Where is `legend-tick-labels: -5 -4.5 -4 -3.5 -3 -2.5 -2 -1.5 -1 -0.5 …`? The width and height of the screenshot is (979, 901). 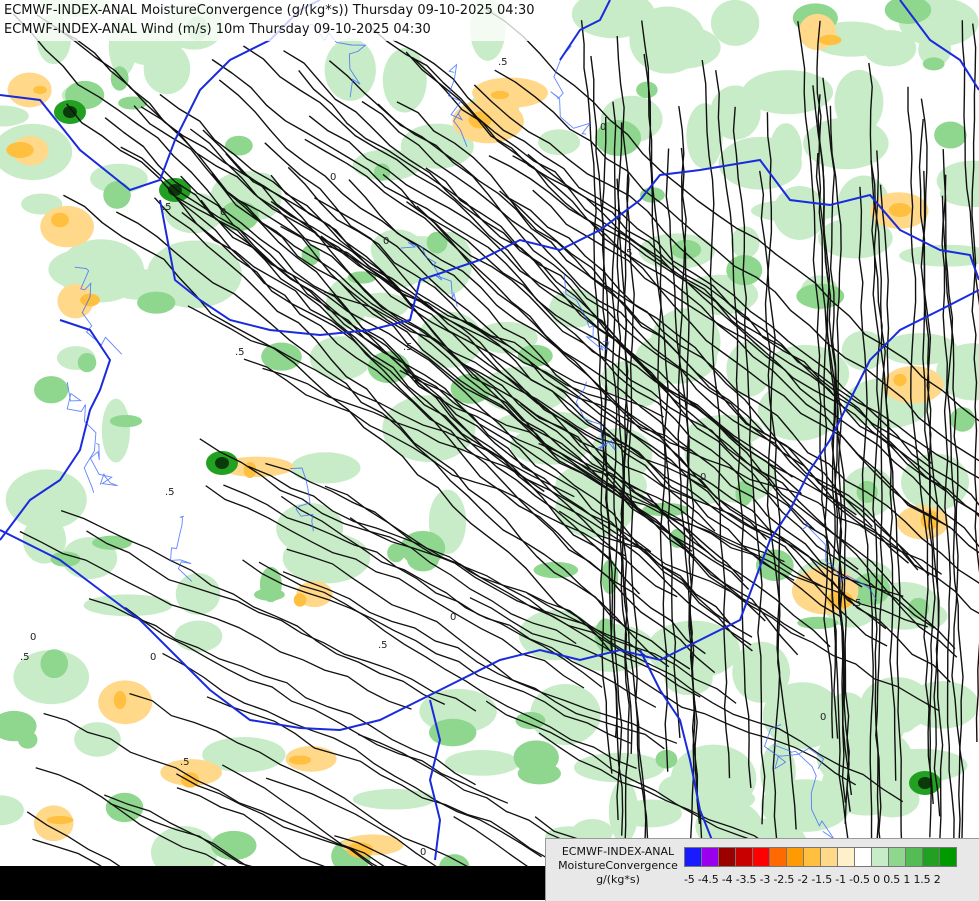
legend-tick-labels: -5 -4.5 -4 -3.5 -3 -2.5 -2 -1.5 -1 -0.5 … is located at coordinates (812, 879).